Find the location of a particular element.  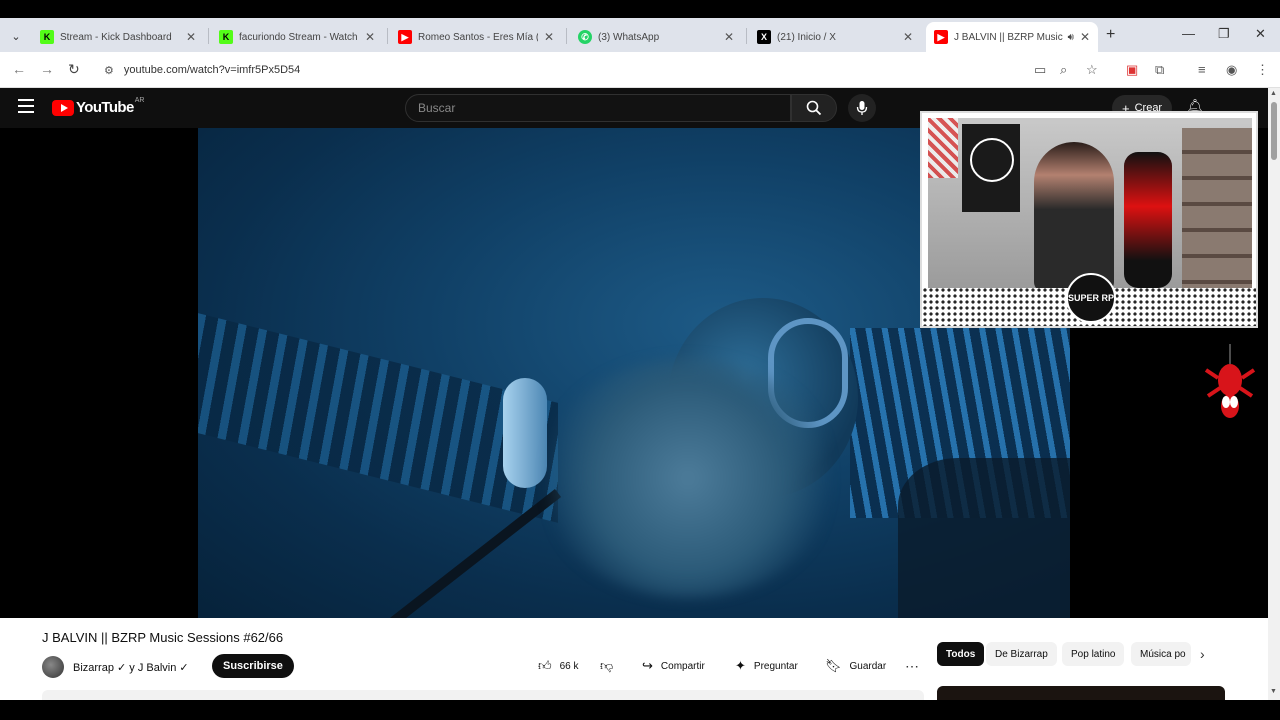

tab-title: Romeo Santos - Eres Mía (La is located at coordinates (478, 37).